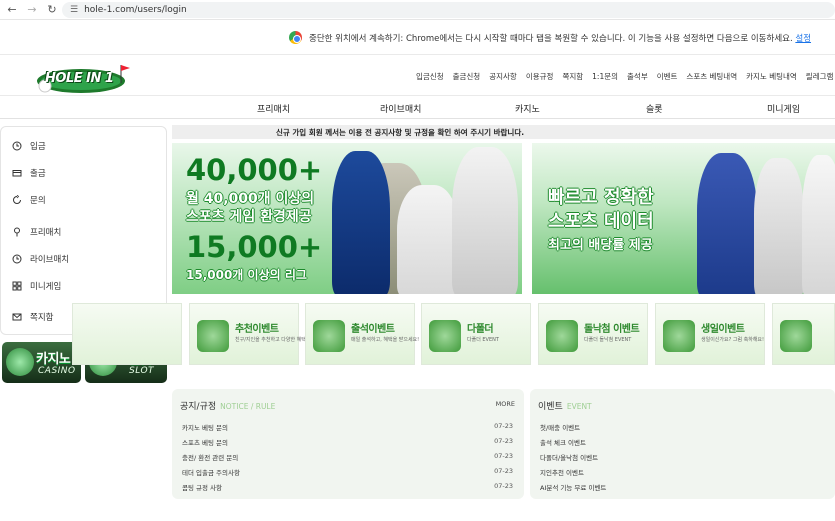 This screenshot has width=835, height=521. Describe the element at coordinates (17, 173) in the screenshot. I see `card-icon` at that location.